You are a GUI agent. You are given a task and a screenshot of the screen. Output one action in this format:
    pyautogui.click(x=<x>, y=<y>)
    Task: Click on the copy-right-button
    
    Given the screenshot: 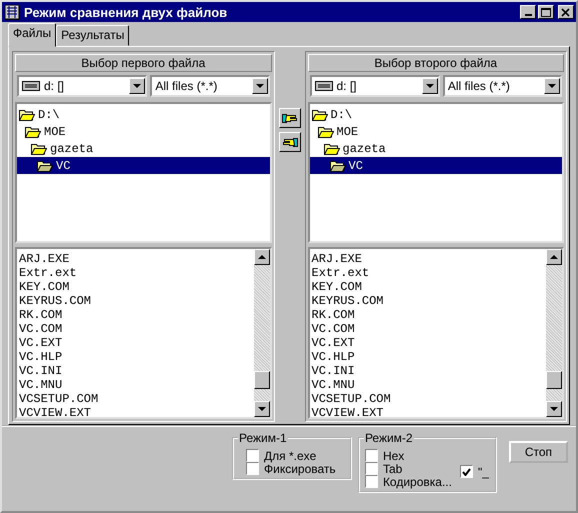 What is the action you would take?
    pyautogui.click(x=289, y=118)
    